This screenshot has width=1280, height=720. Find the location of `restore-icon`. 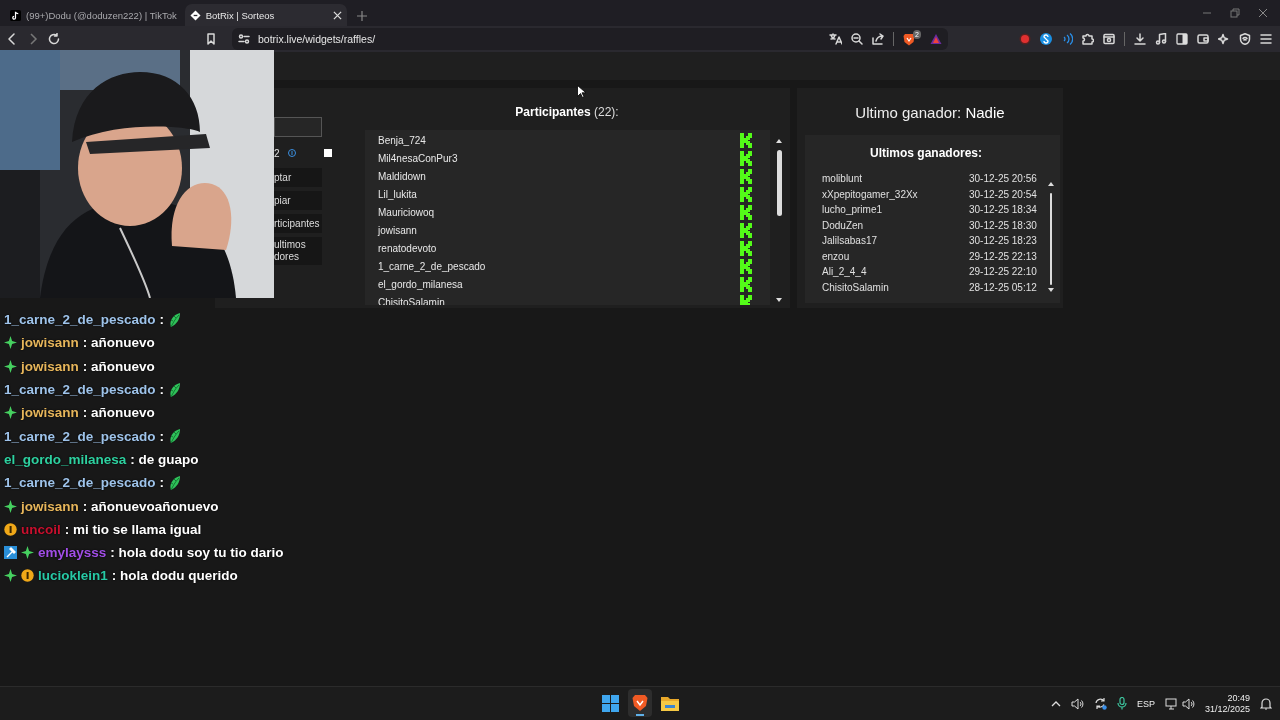

restore-icon is located at coordinates (1235, 13).